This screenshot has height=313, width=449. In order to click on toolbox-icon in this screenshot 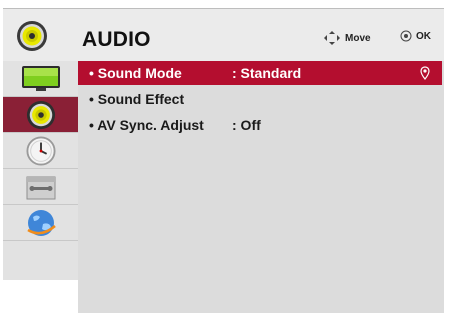, I will do `click(40, 187)`.